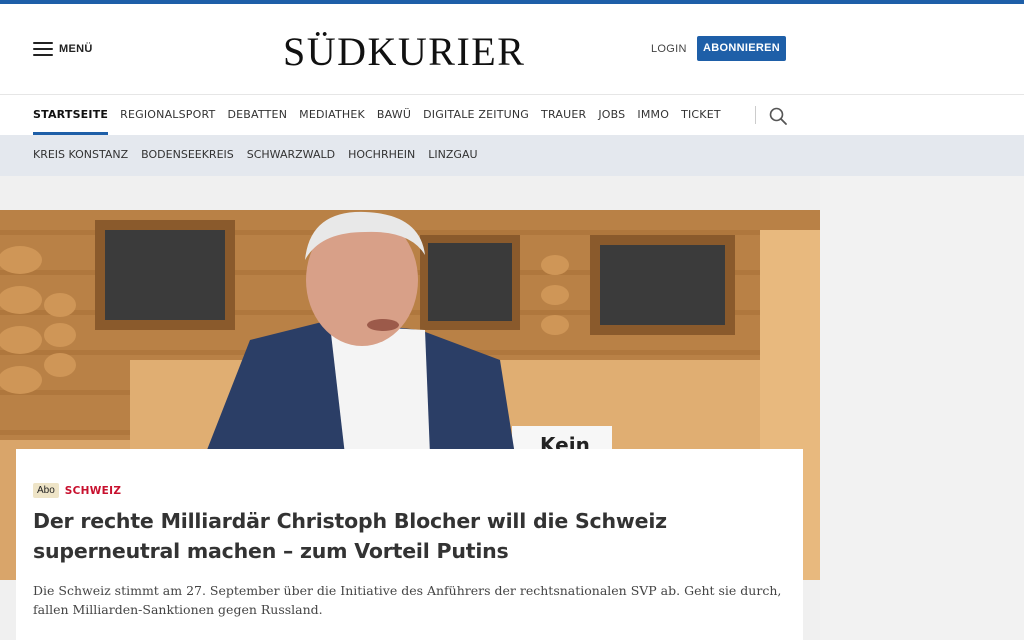 The image size is (1024, 640). I want to click on nav-item-trauer: TRAUER, so click(563, 115).